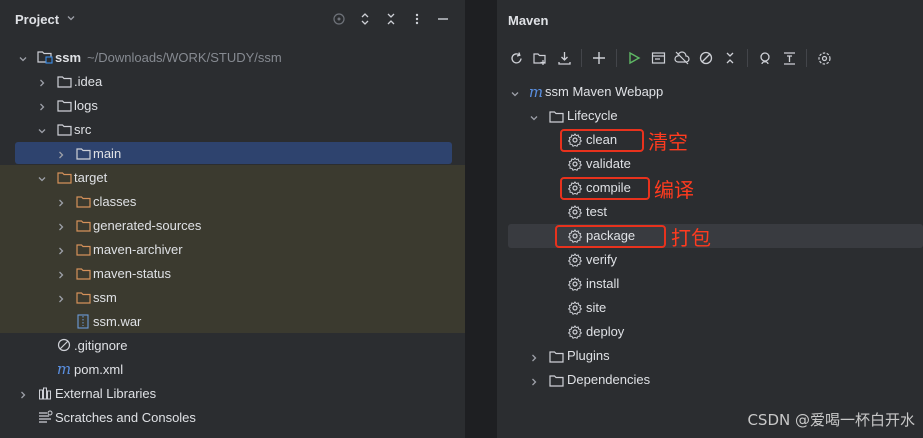 The image size is (923, 438). What do you see at coordinates (105, 297) in the screenshot?
I see `tree-item-label: ssm` at bounding box center [105, 297].